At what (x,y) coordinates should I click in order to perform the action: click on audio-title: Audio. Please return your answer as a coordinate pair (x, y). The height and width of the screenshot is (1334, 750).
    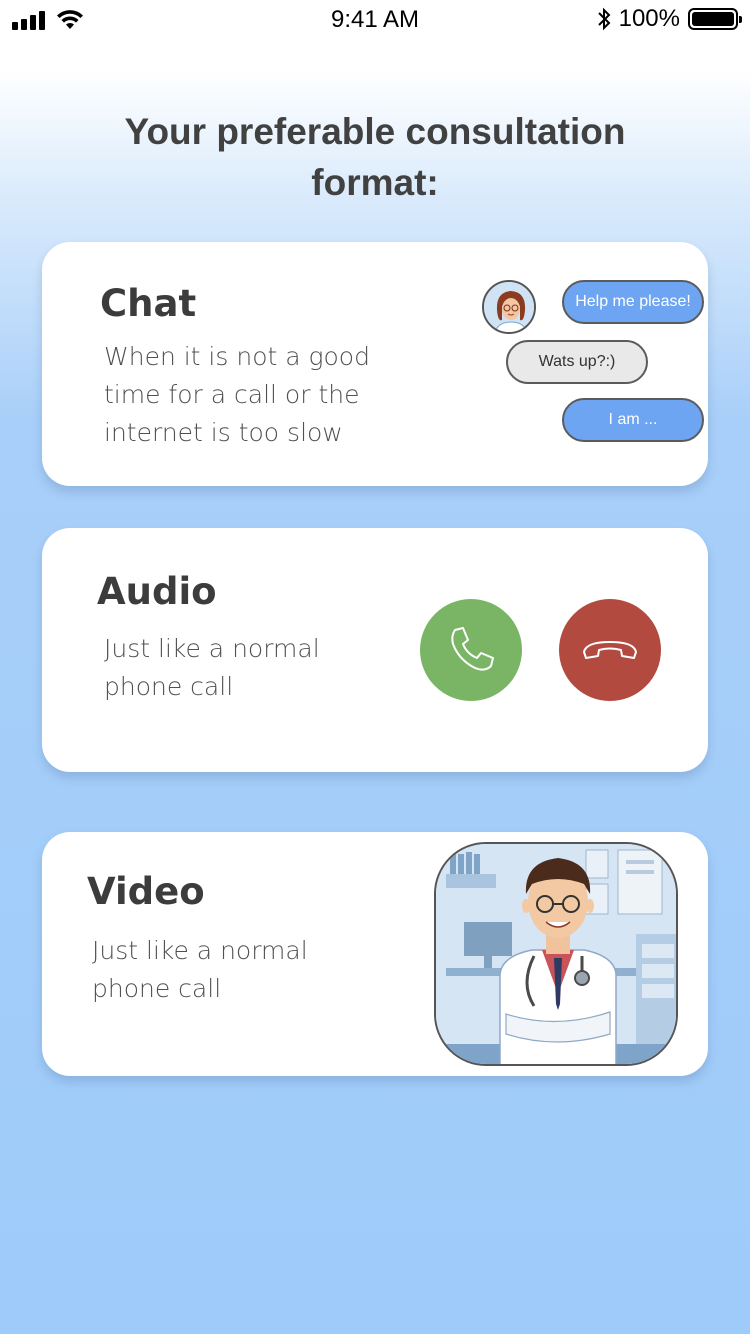
    Looking at the image, I should click on (157, 591).